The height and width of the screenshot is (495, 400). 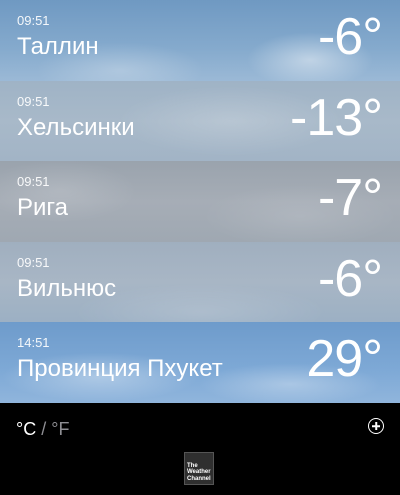 I want to click on weather-channel-logo: The Weather Channel, so click(x=199, y=468).